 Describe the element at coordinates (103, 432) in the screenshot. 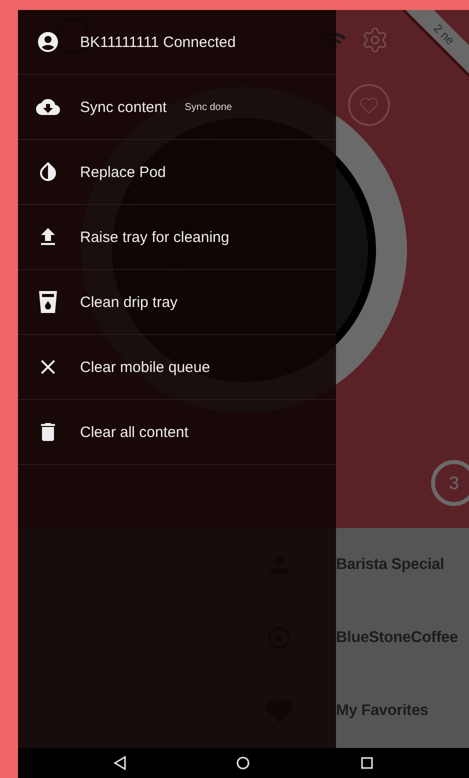

I see `menu-item: Clear all content` at that location.